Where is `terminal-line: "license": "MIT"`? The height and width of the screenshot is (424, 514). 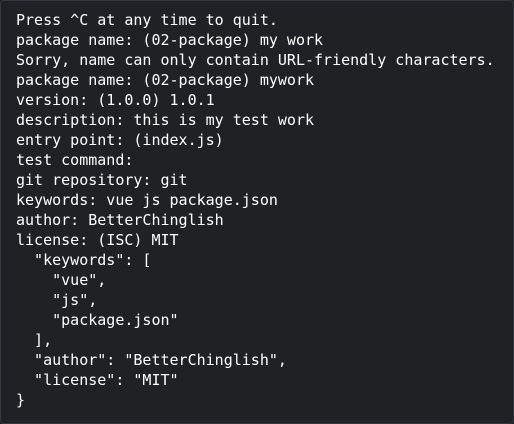
terminal-line: "license": "MIT" is located at coordinates (97, 380).